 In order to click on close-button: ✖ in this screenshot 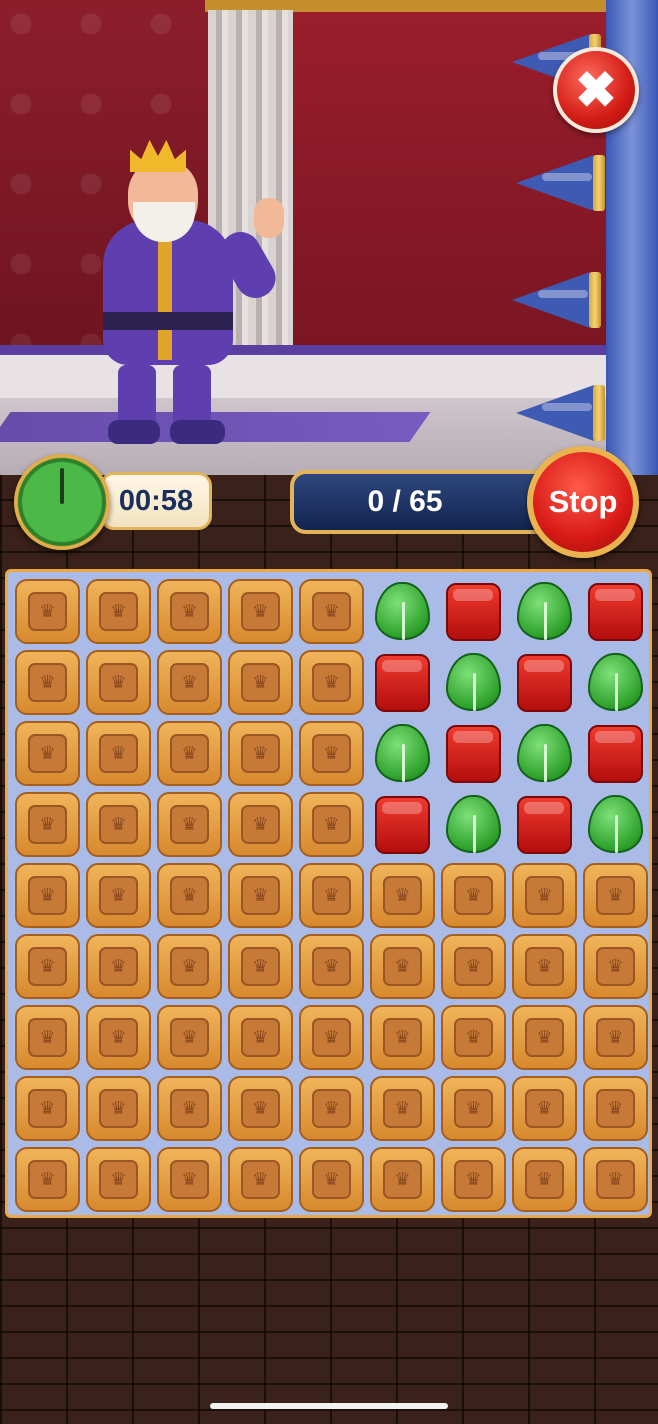, I will do `click(596, 90)`.